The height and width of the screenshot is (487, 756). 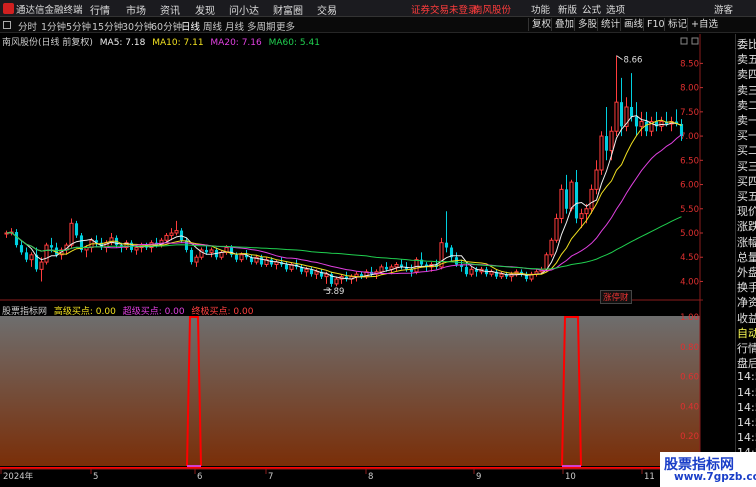 I want to click on guest-user: 游客, so click(x=723, y=9).